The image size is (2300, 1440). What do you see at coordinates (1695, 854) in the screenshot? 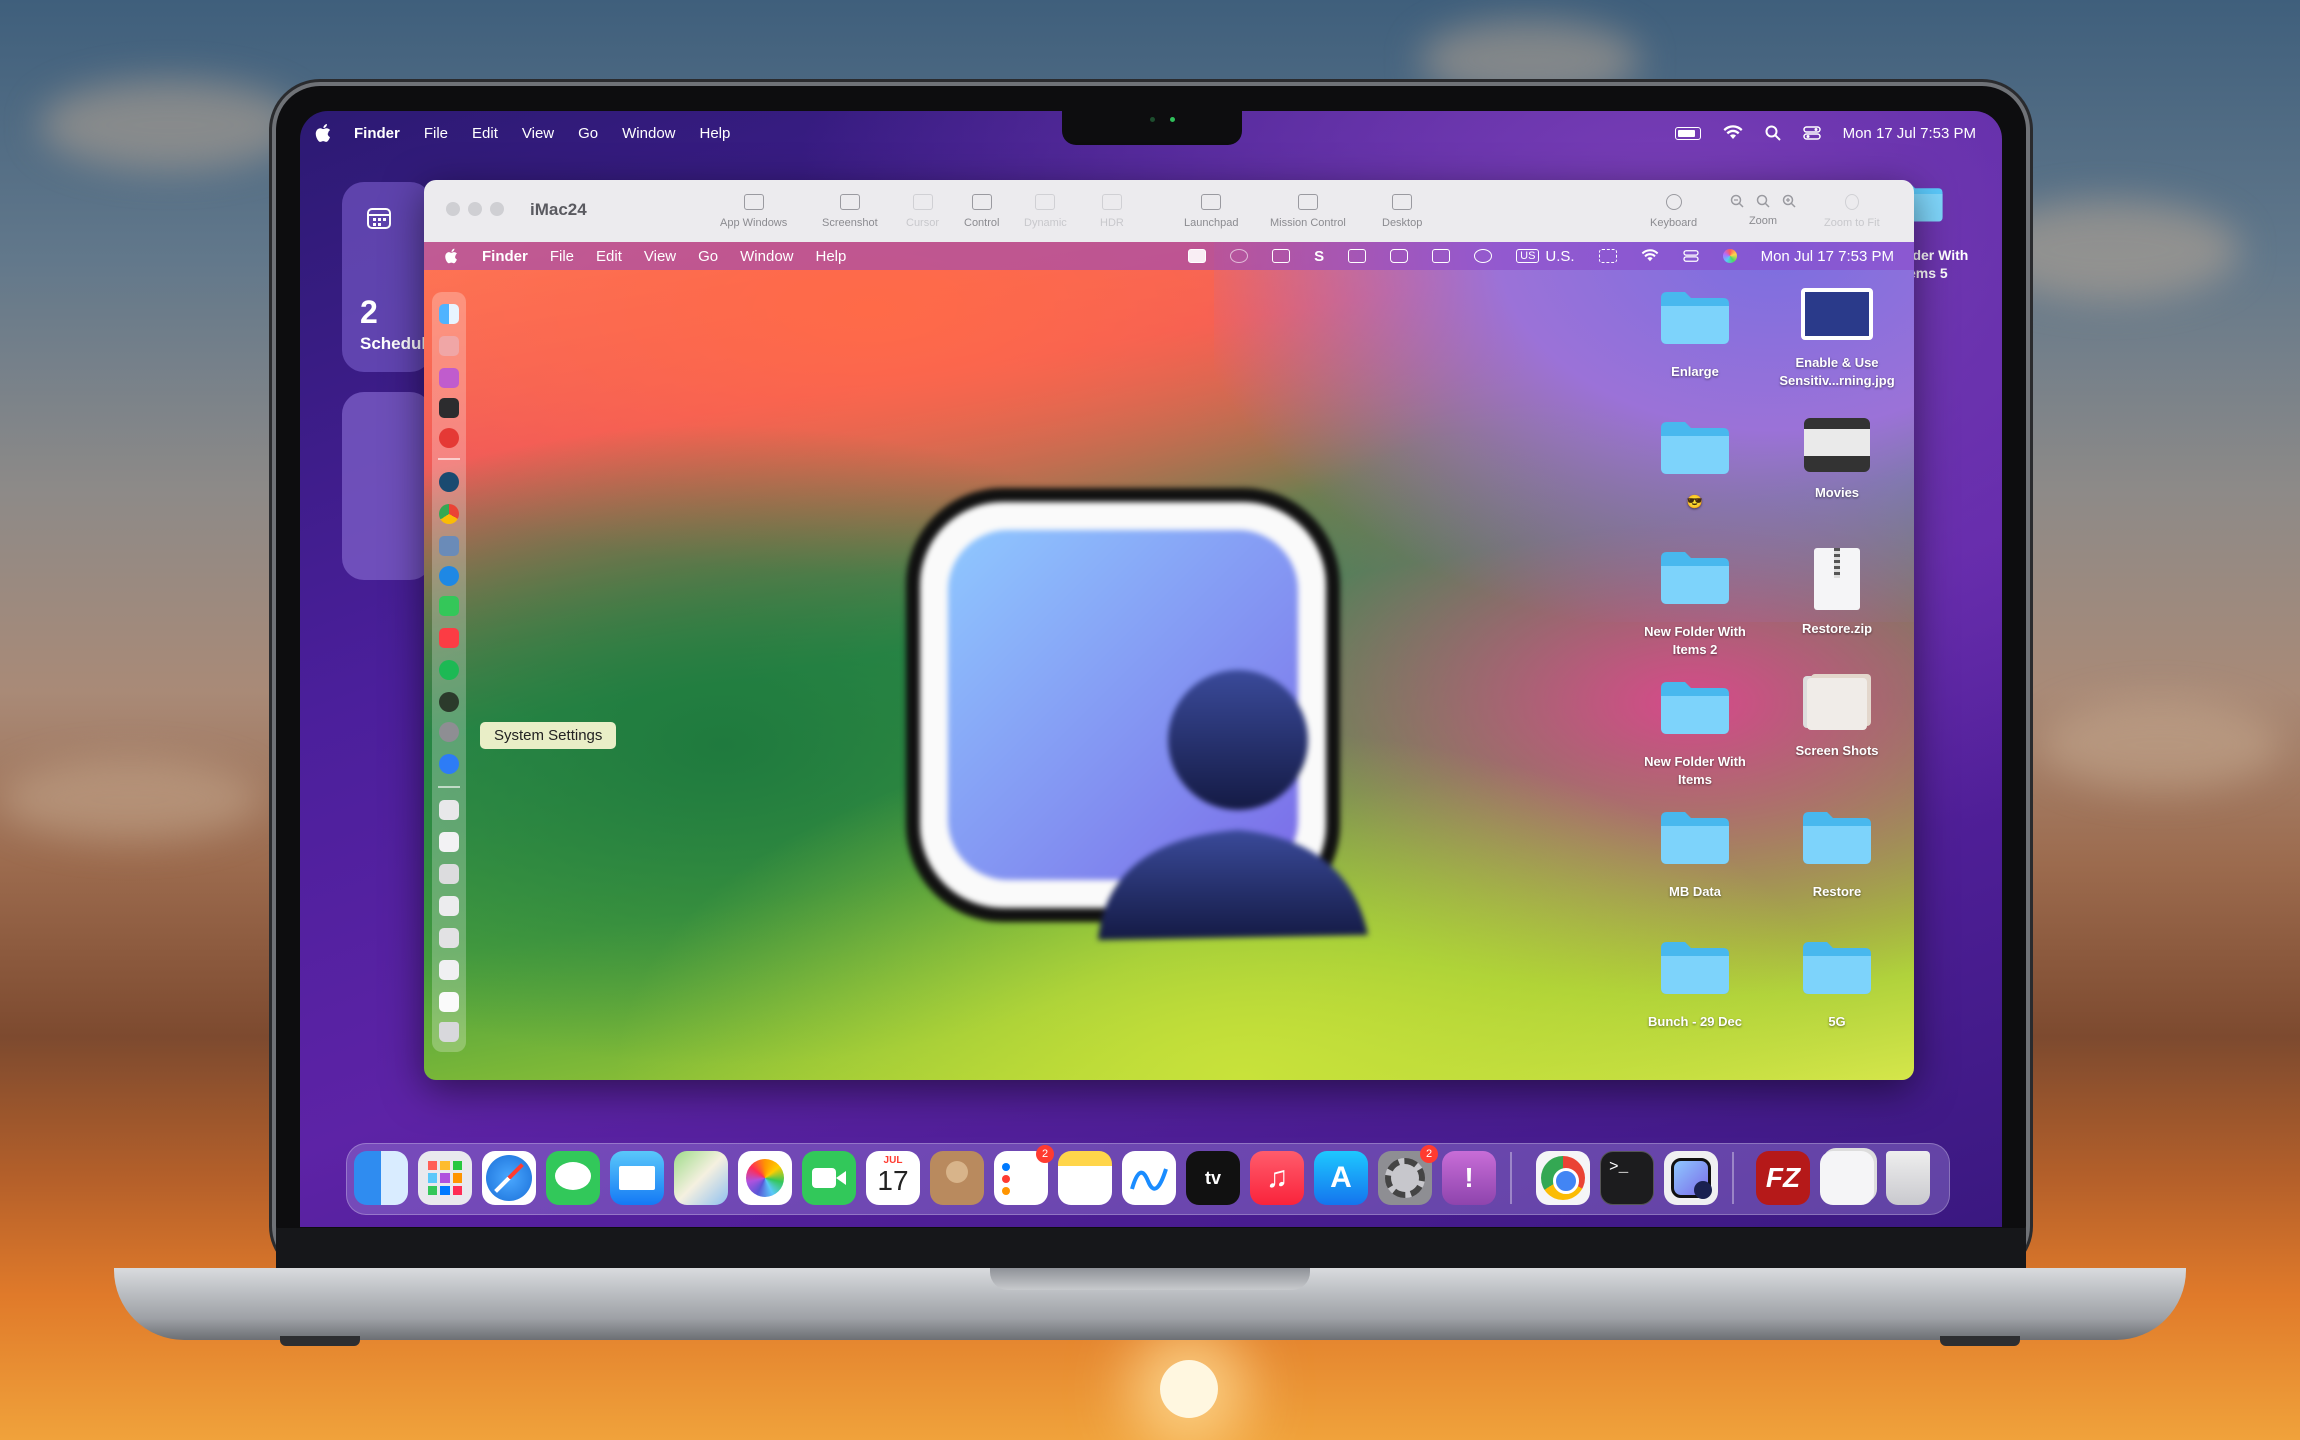
I see `desktop-folder: MB Data` at bounding box center [1695, 854].